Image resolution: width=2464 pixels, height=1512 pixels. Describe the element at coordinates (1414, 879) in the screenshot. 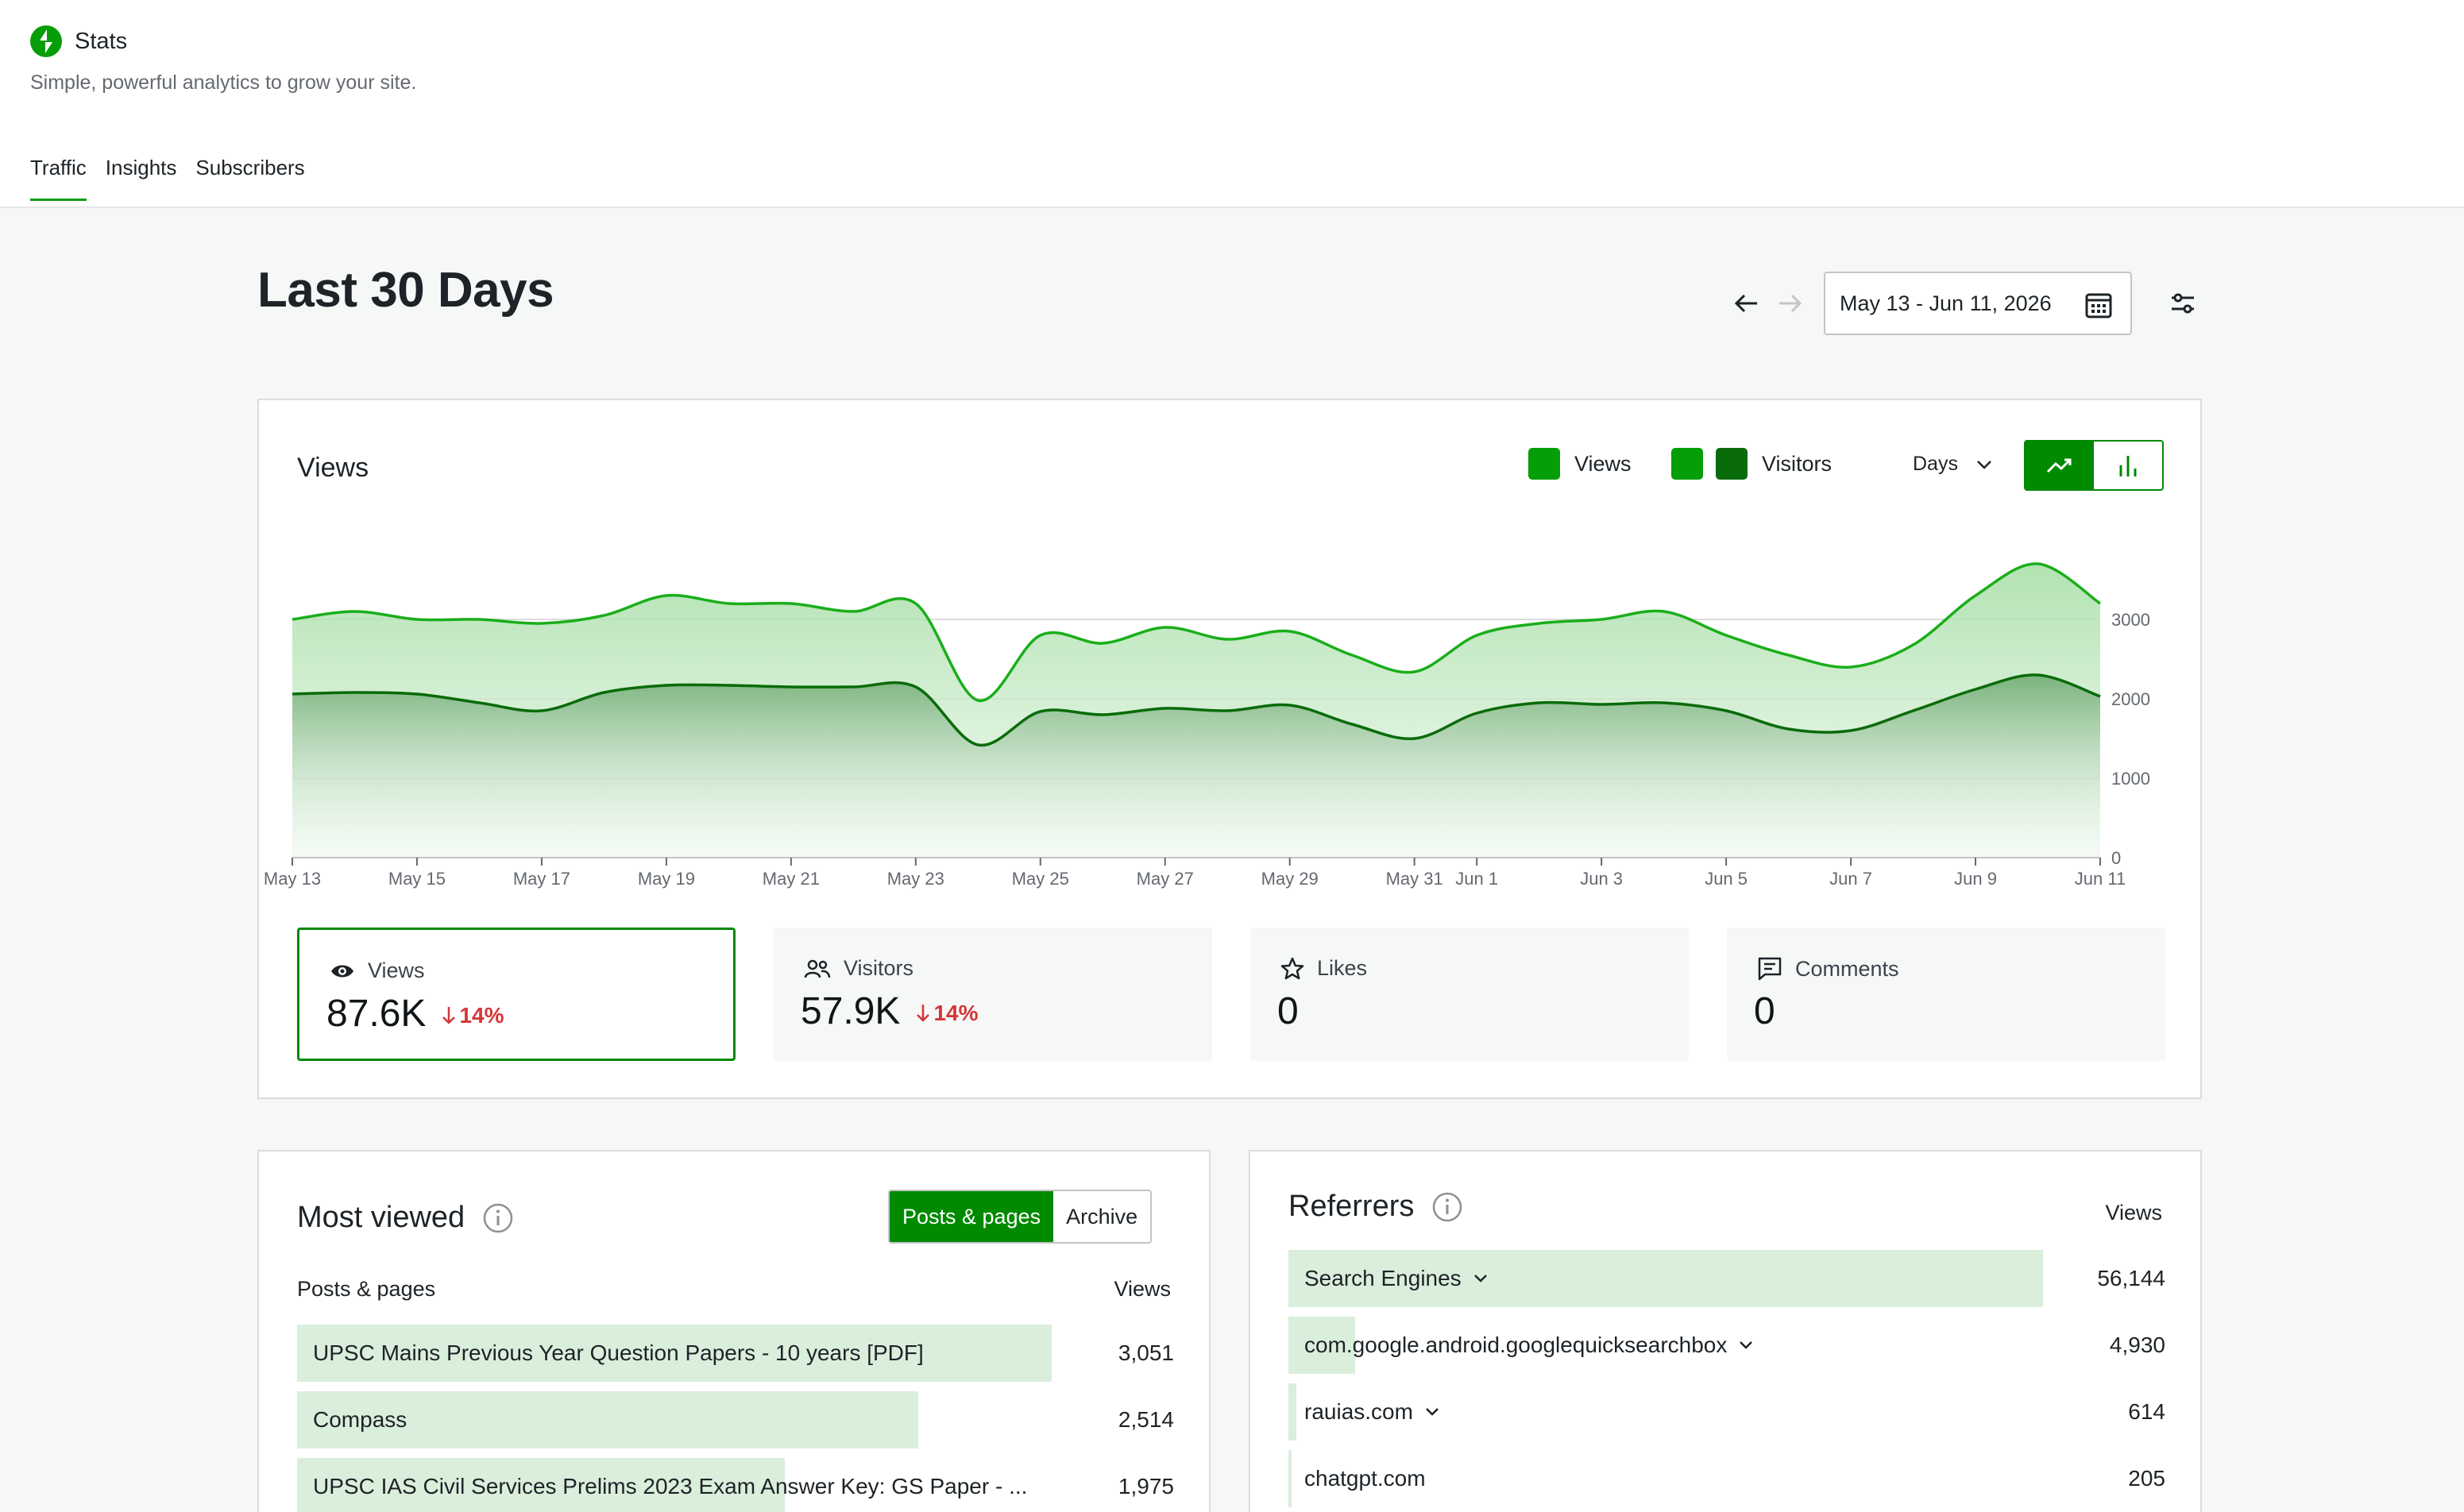

I see `x-tick-label: May 31` at that location.